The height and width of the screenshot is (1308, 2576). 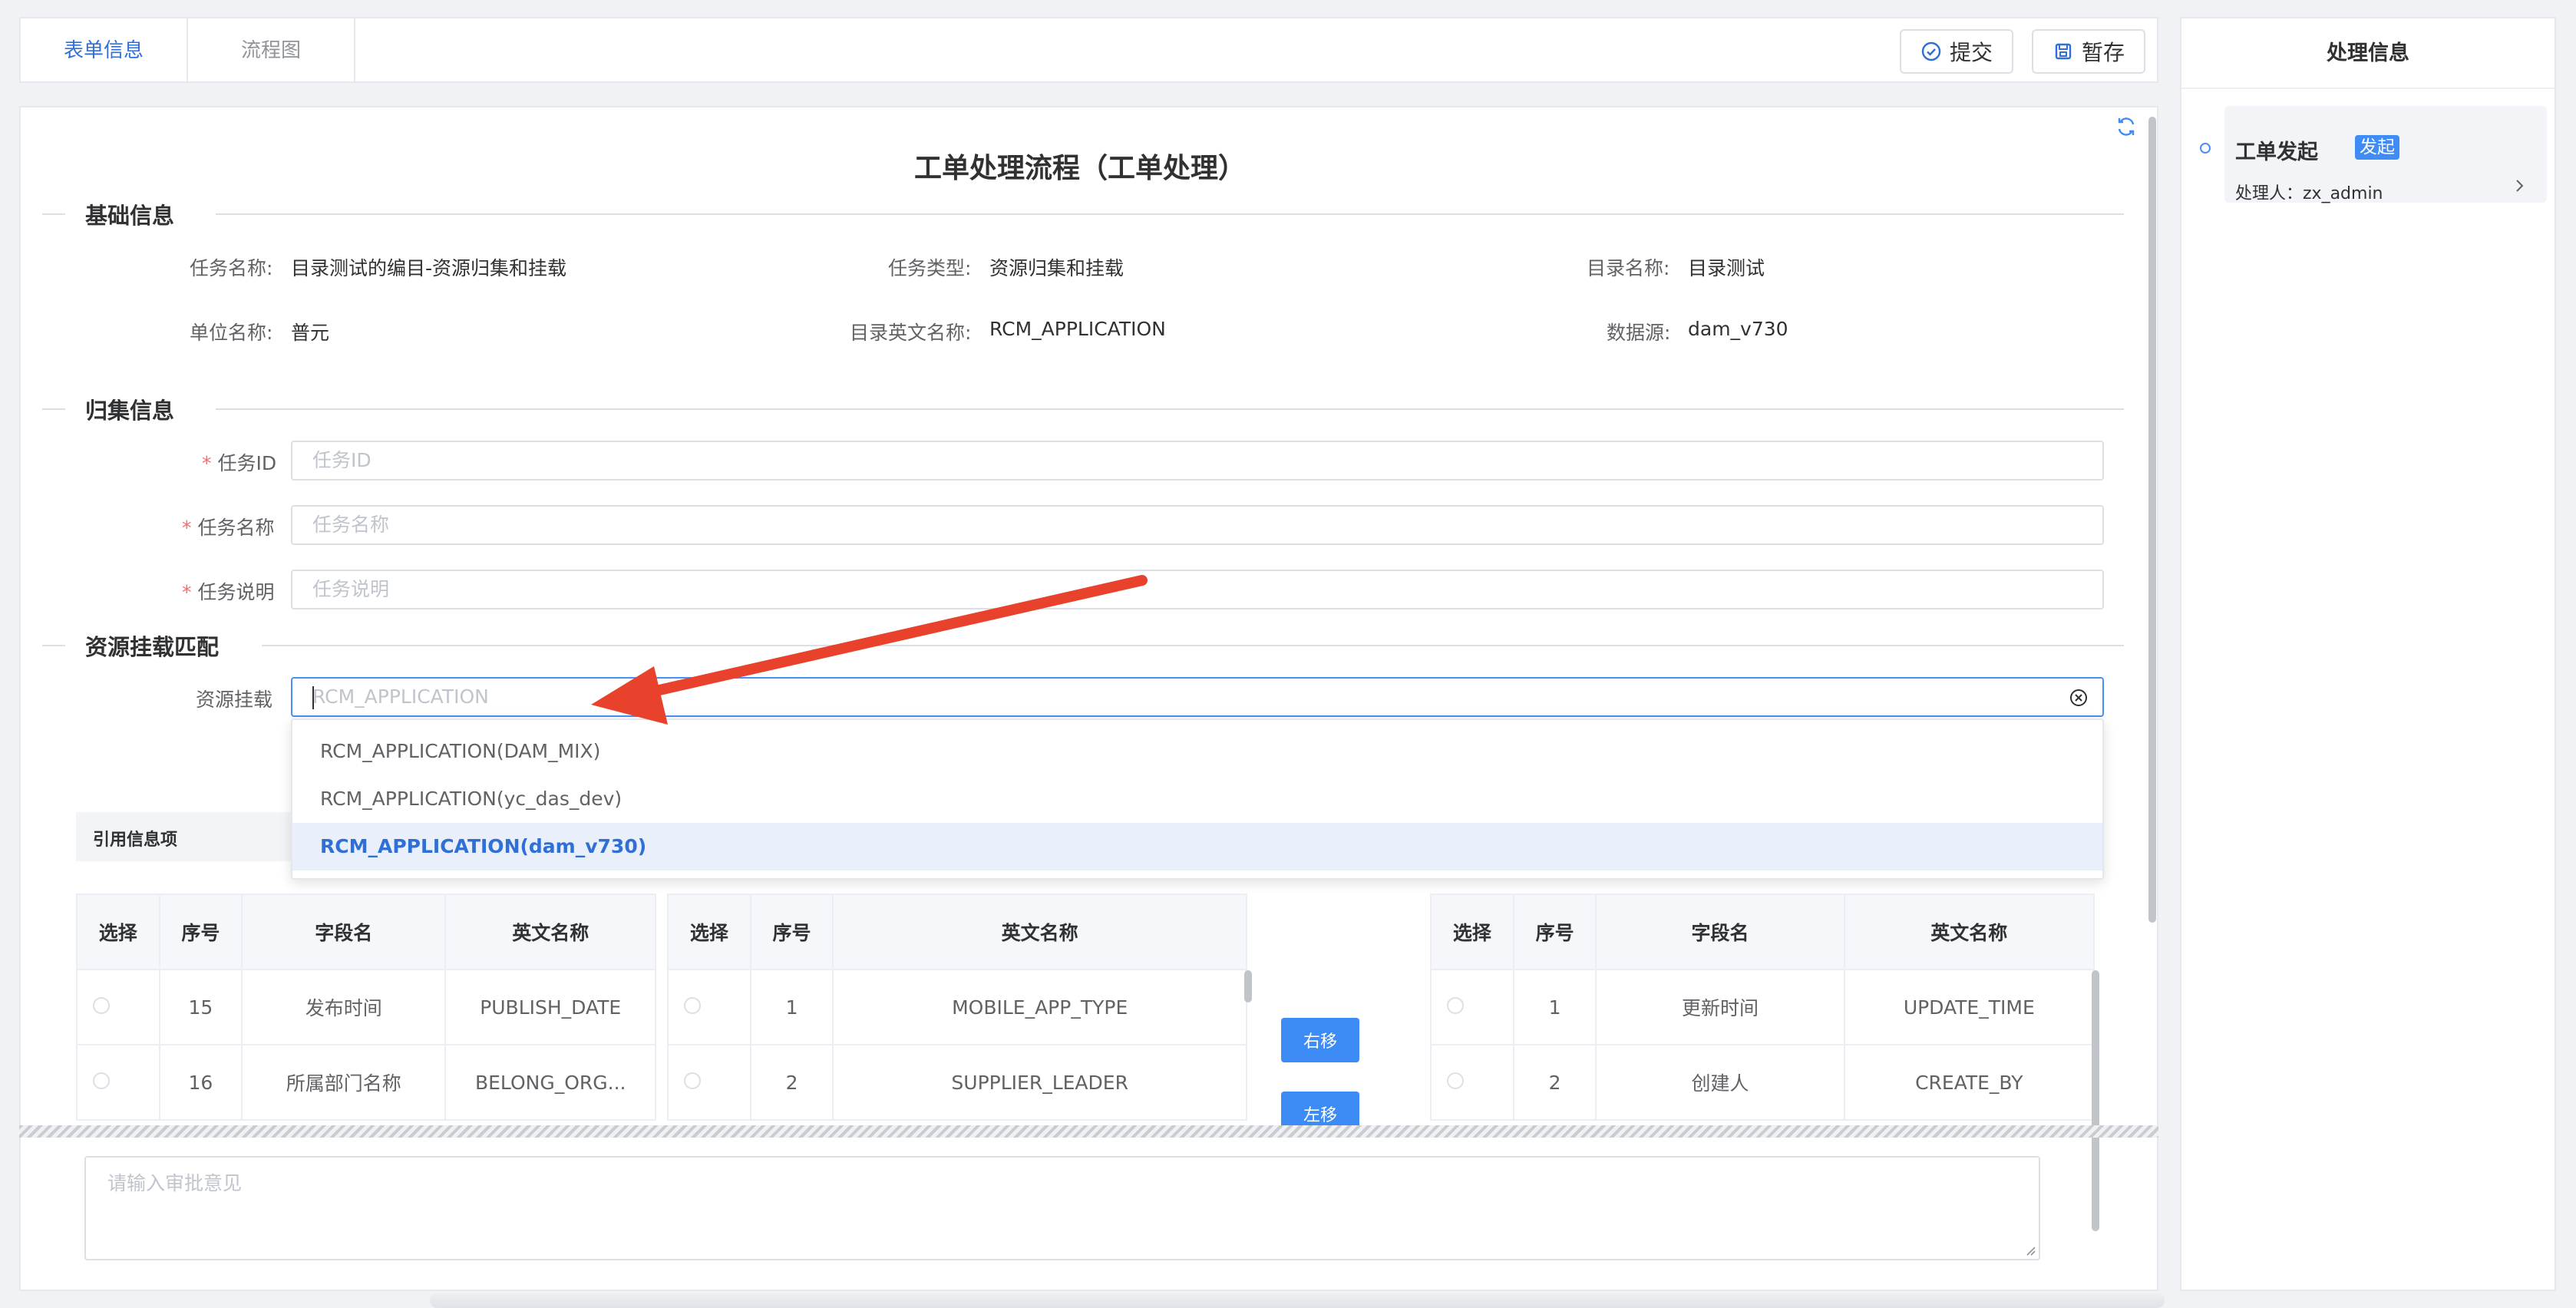 I want to click on datasource-label: 数据源:, so click(x=1639, y=333).